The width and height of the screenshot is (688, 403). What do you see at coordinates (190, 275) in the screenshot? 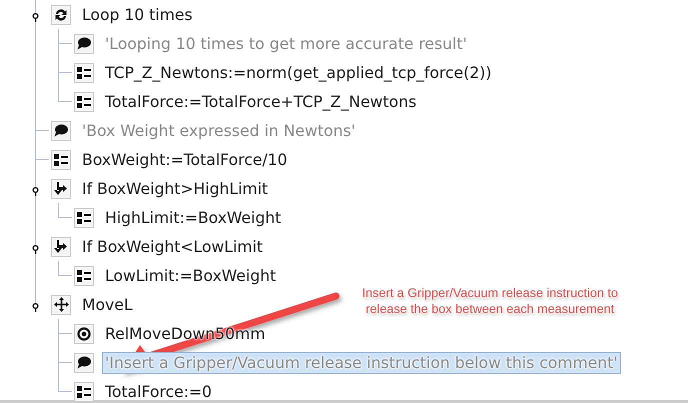
I see `program-node: LowLimit:=BoxWeight` at bounding box center [190, 275].